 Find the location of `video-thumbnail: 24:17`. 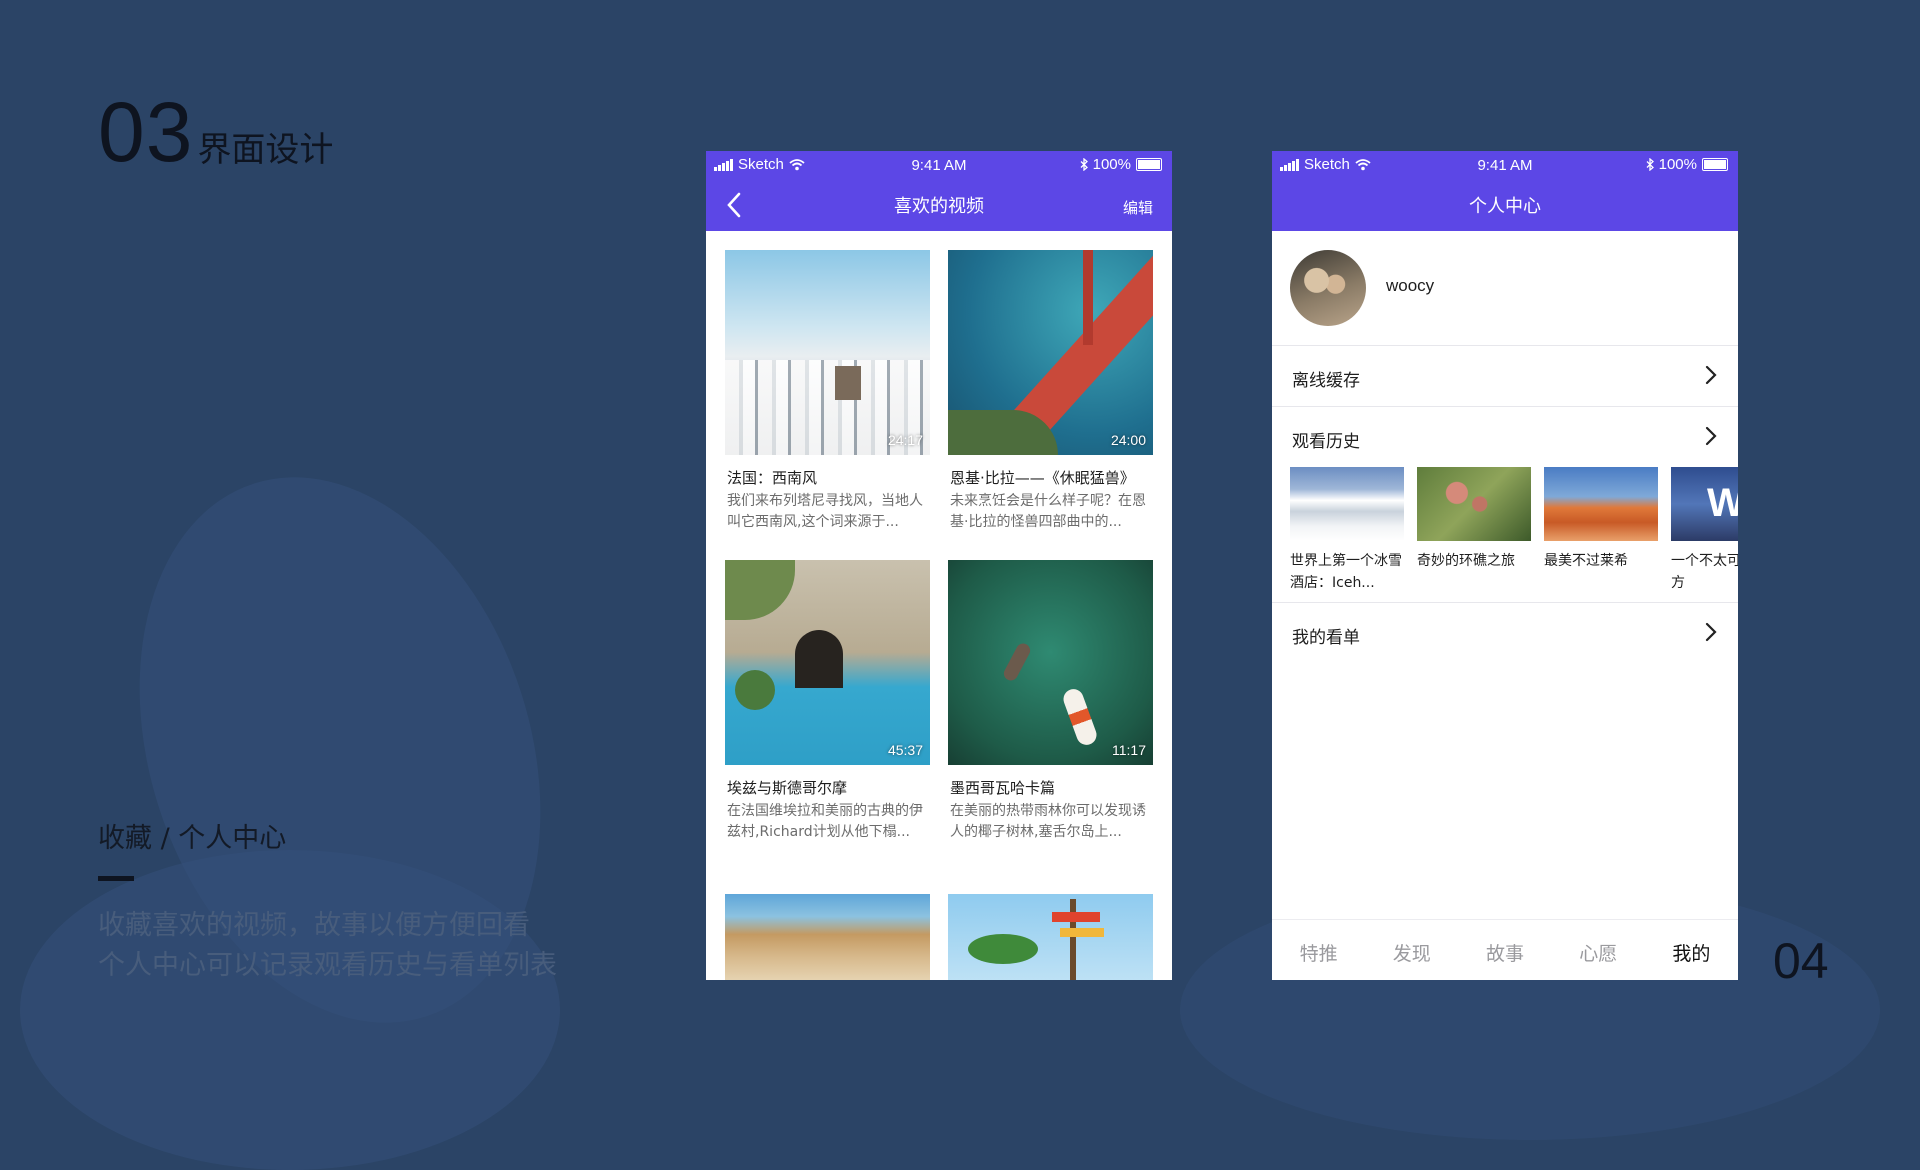

video-thumbnail: 24:17 is located at coordinates (827, 352).